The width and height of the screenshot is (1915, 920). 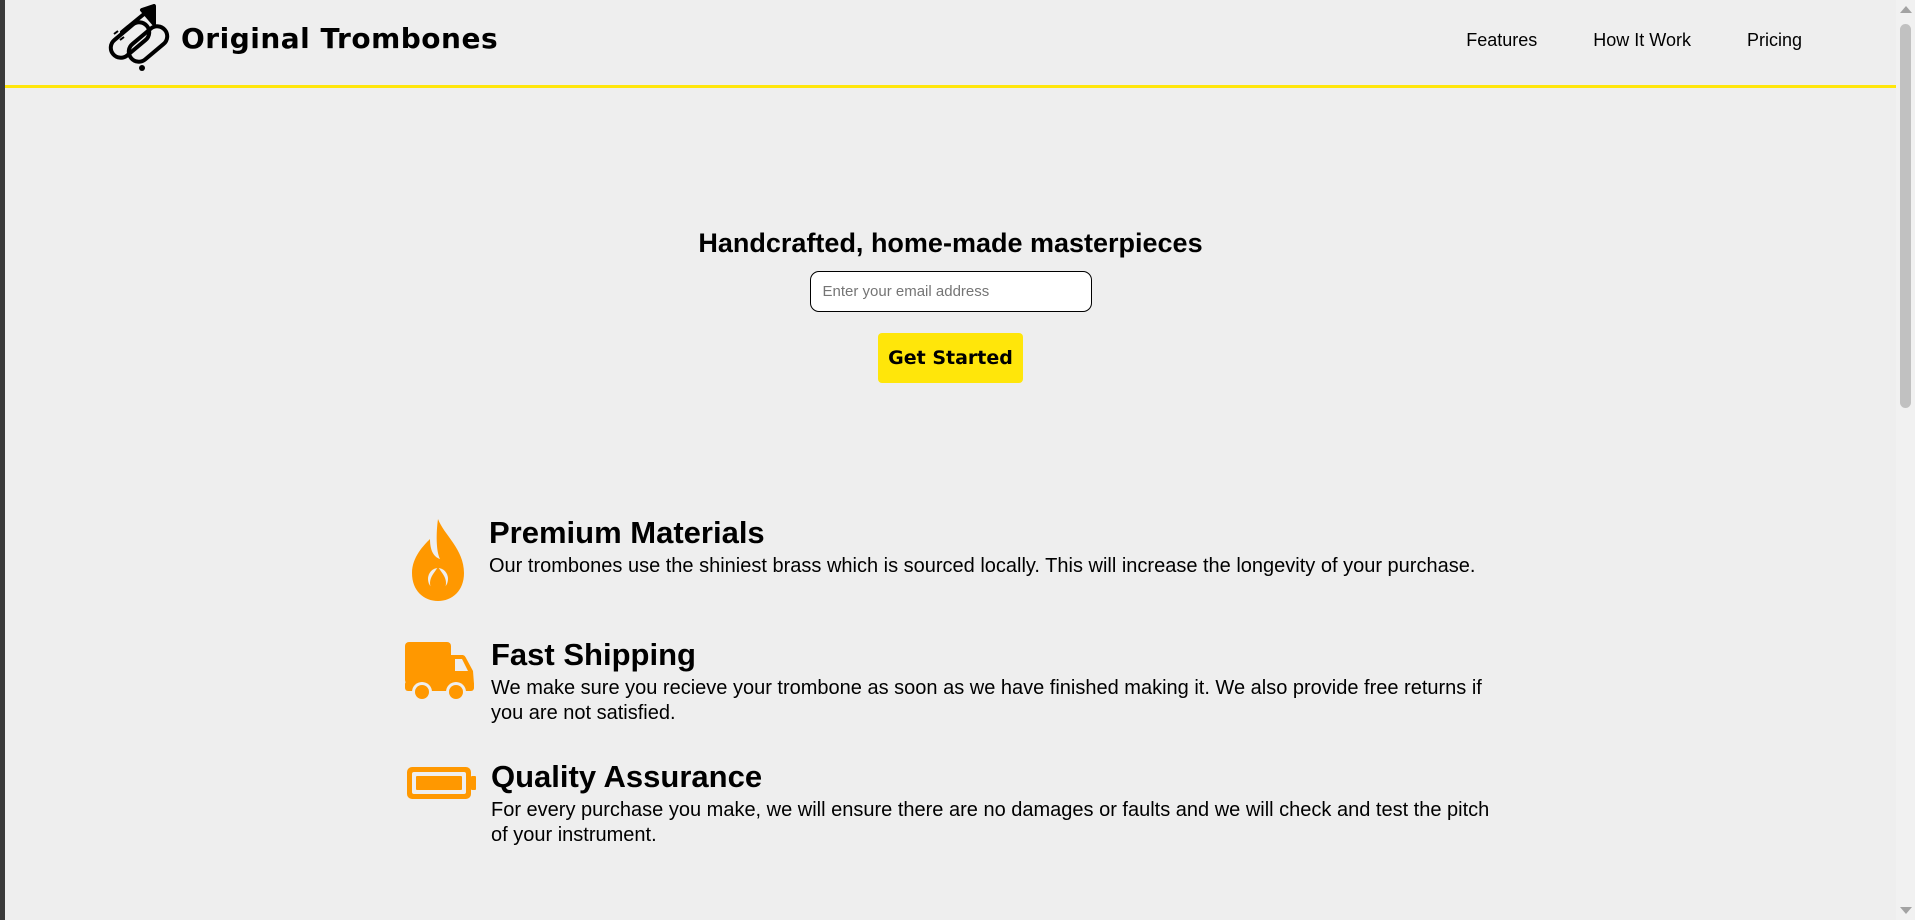 What do you see at coordinates (1774, 40) in the screenshot?
I see `nav-link-pricing: Pricing` at bounding box center [1774, 40].